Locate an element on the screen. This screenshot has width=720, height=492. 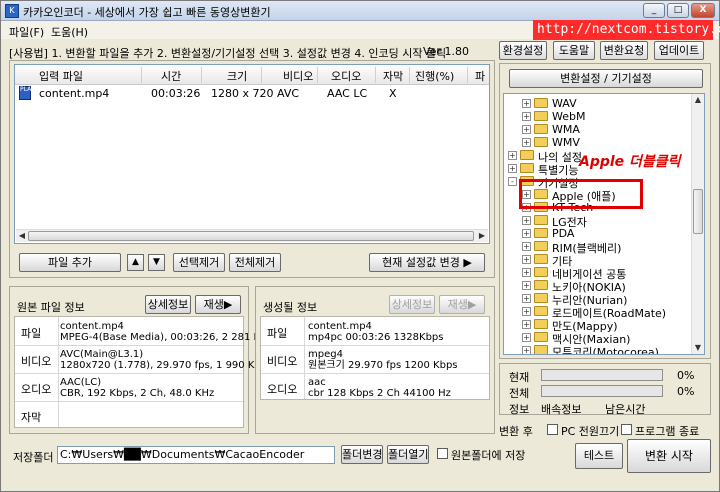
horizontal-scrollbar: ◀ ▶ is located at coordinates (252, 235).